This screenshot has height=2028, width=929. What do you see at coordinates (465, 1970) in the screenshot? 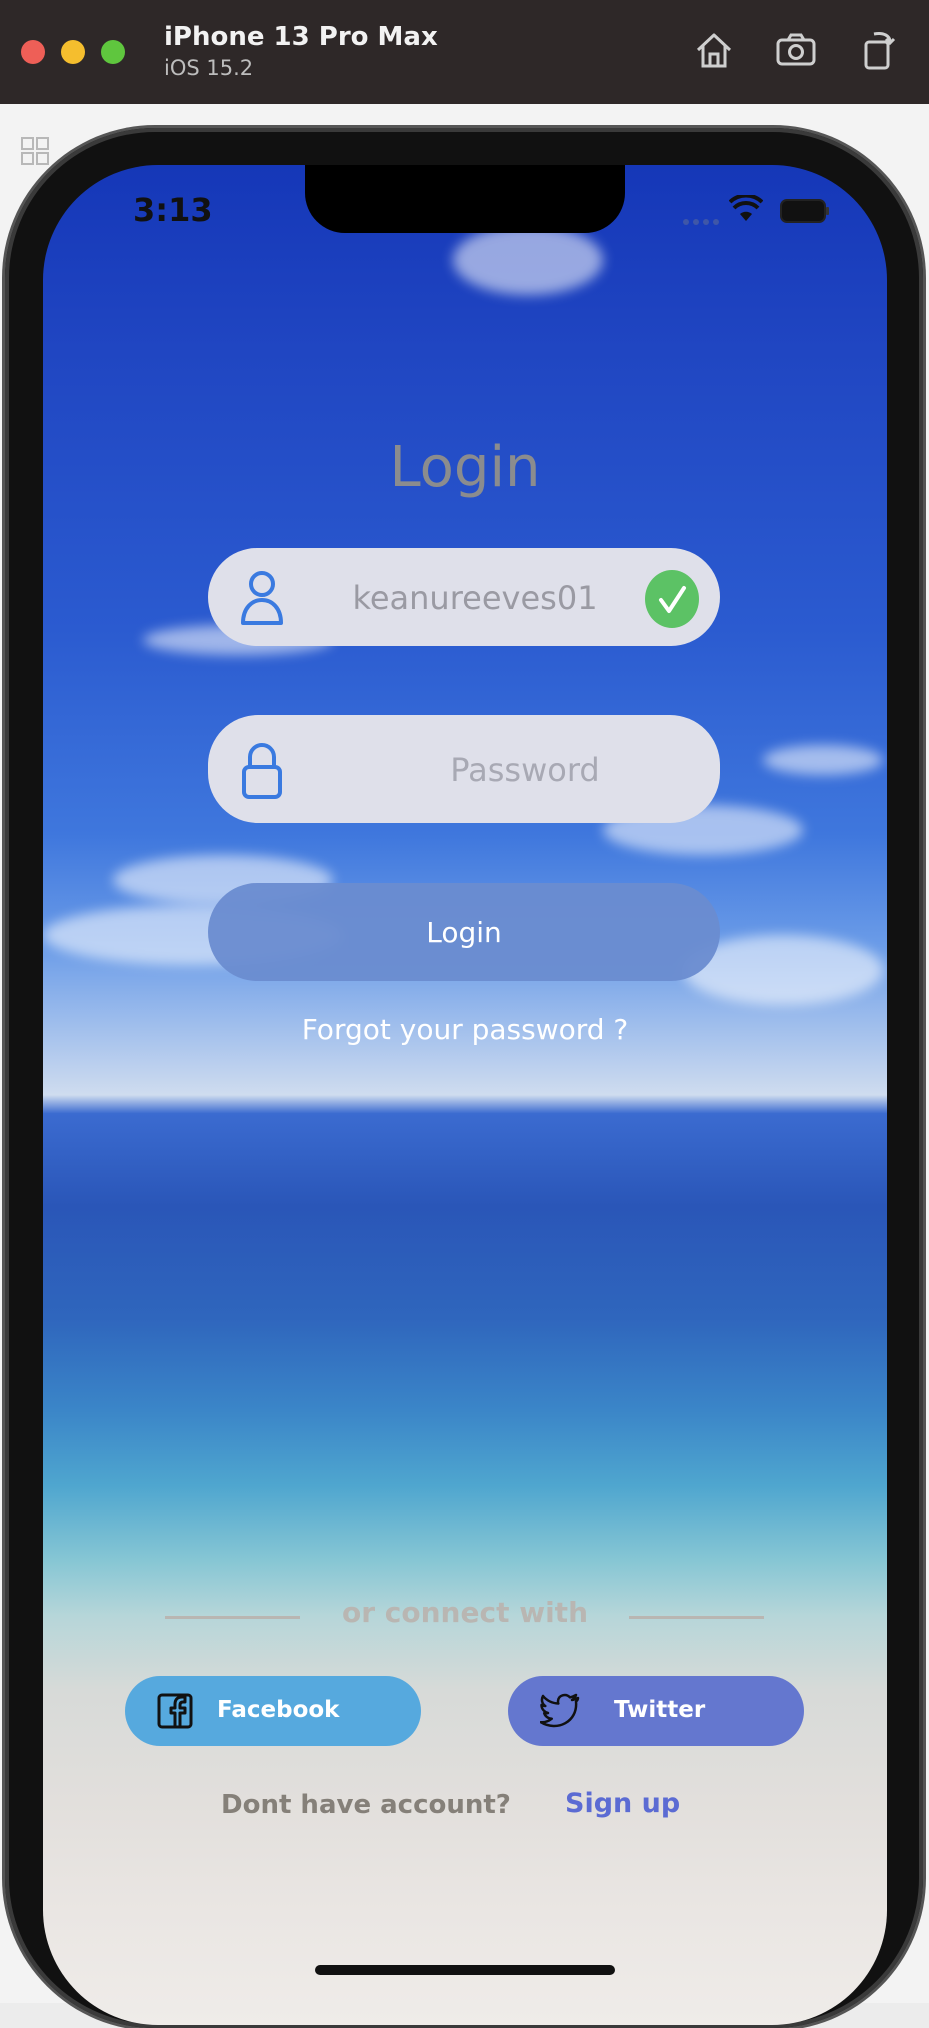
I see `home-indicator` at bounding box center [465, 1970].